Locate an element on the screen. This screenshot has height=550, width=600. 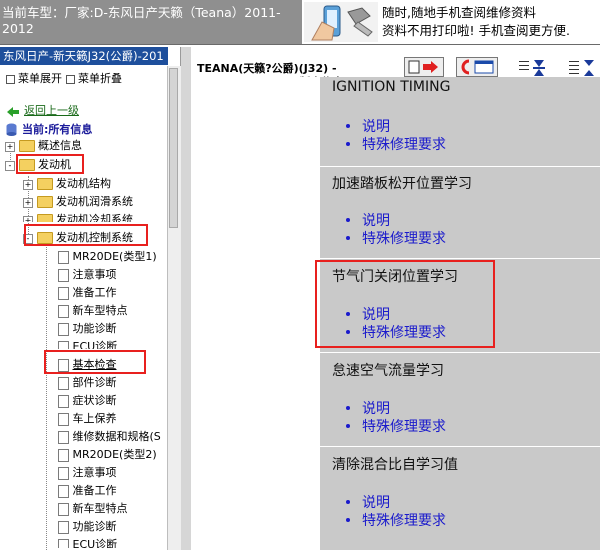
next-arrow-icon is located at coordinates (423, 67).